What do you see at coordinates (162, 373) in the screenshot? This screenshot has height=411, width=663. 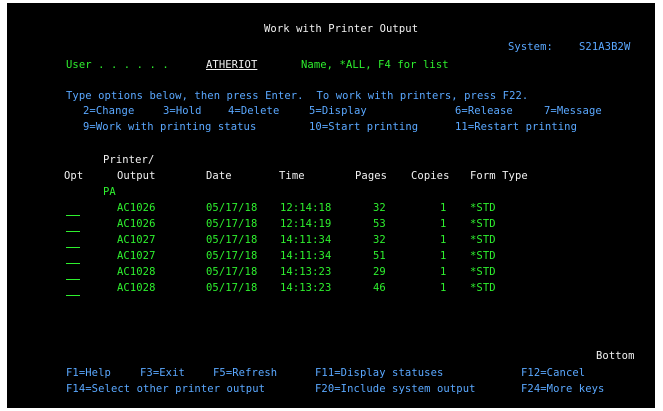 I see `f3-exit-key: F3=Exit` at bounding box center [162, 373].